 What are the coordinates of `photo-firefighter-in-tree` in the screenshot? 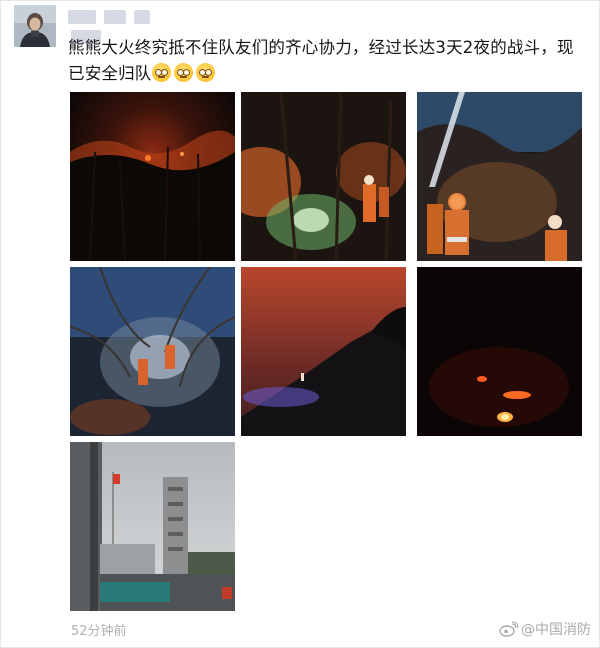 It's located at (152, 351).